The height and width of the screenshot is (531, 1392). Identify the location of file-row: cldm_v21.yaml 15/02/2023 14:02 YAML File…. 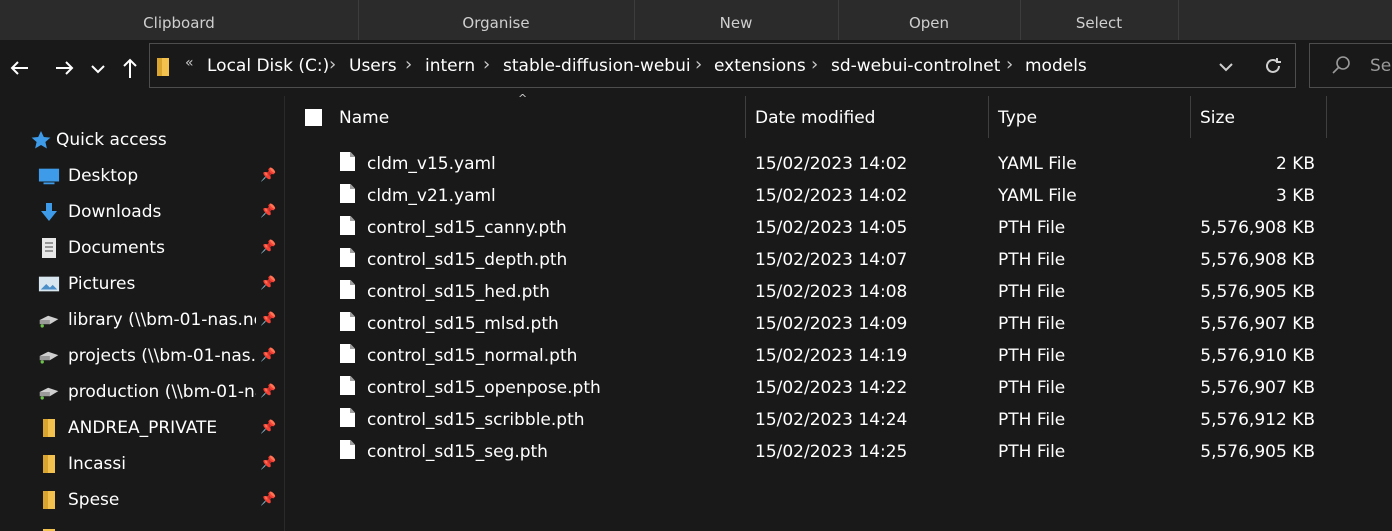
(815, 196).